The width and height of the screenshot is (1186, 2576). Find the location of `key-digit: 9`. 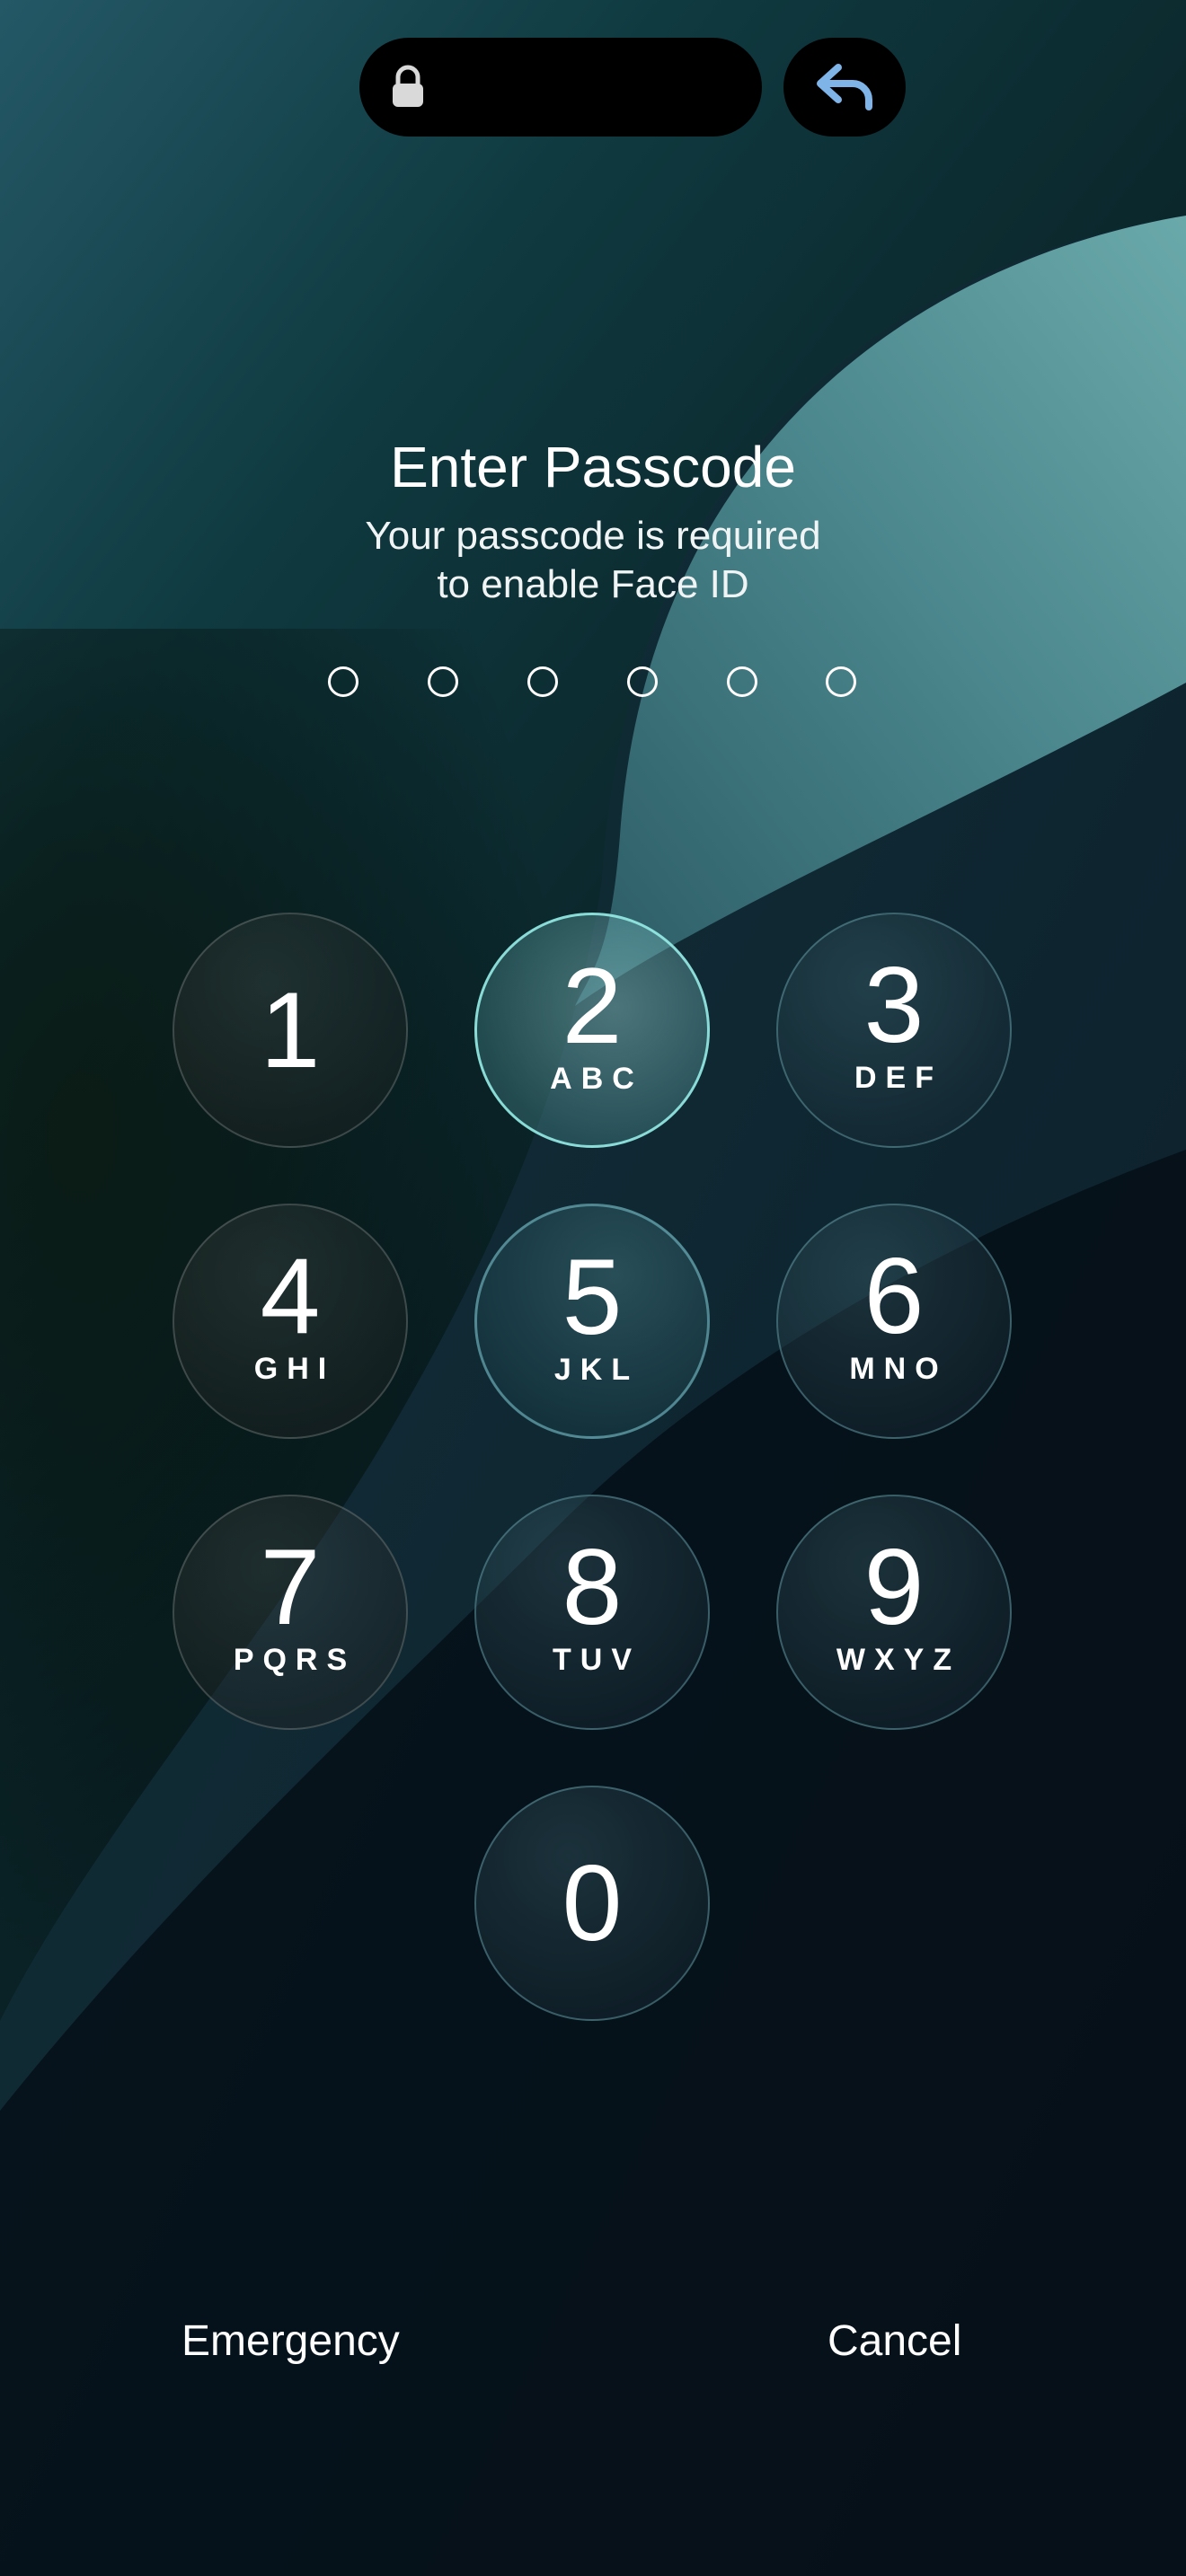

key-digit: 9 is located at coordinates (894, 1587).